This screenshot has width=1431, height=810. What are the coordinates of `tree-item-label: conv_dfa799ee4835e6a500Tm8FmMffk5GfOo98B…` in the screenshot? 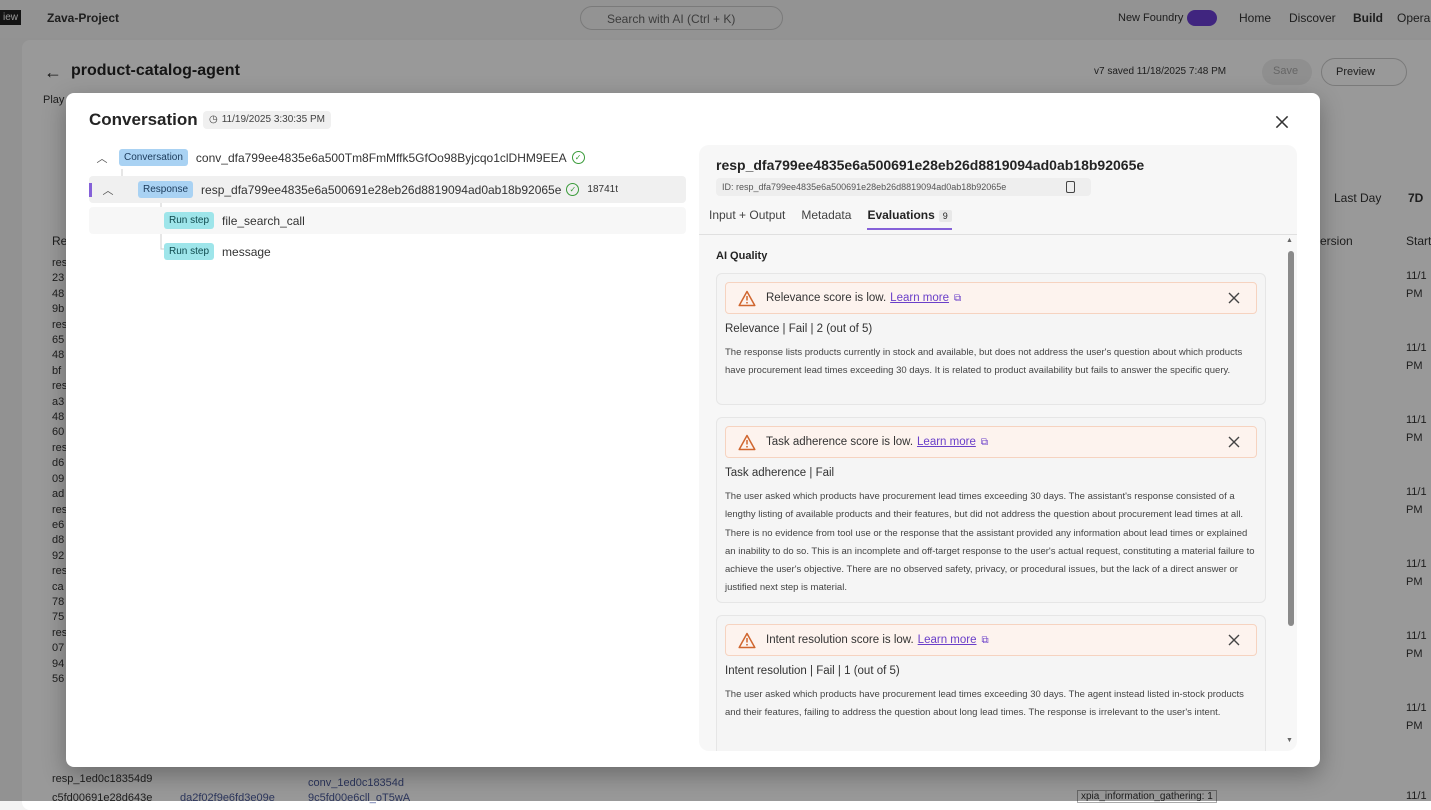 It's located at (381, 157).